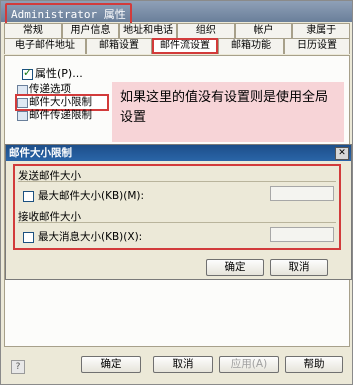  What do you see at coordinates (27, 73) in the screenshot?
I see `properties-check-icon` at bounding box center [27, 73].